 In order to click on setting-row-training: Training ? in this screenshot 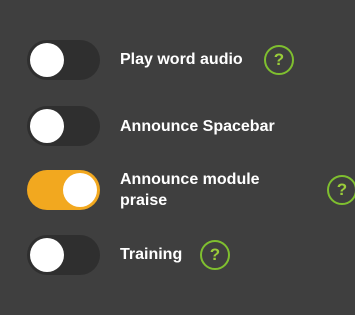, I will do `click(177, 255)`.